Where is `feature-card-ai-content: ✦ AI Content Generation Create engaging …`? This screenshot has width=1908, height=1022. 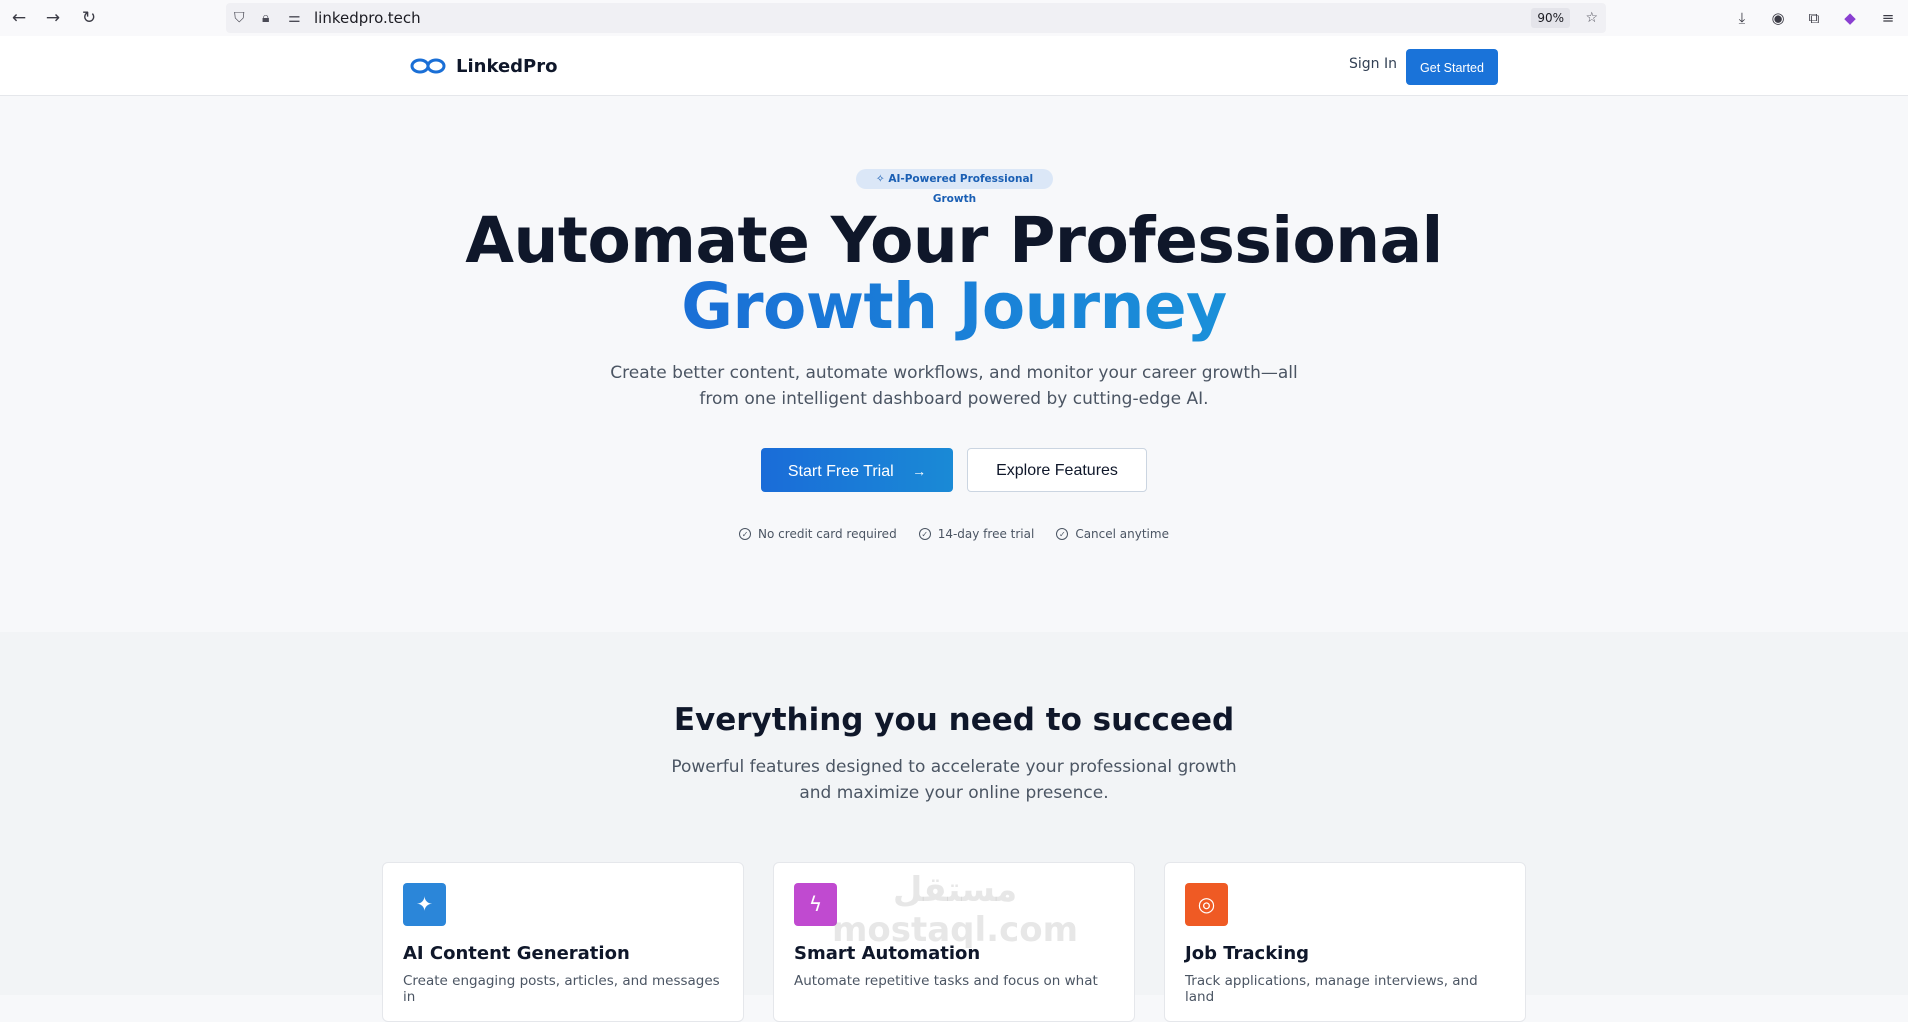 feature-card-ai-content: ✦ AI Content Generation Create engaging … is located at coordinates (563, 942).